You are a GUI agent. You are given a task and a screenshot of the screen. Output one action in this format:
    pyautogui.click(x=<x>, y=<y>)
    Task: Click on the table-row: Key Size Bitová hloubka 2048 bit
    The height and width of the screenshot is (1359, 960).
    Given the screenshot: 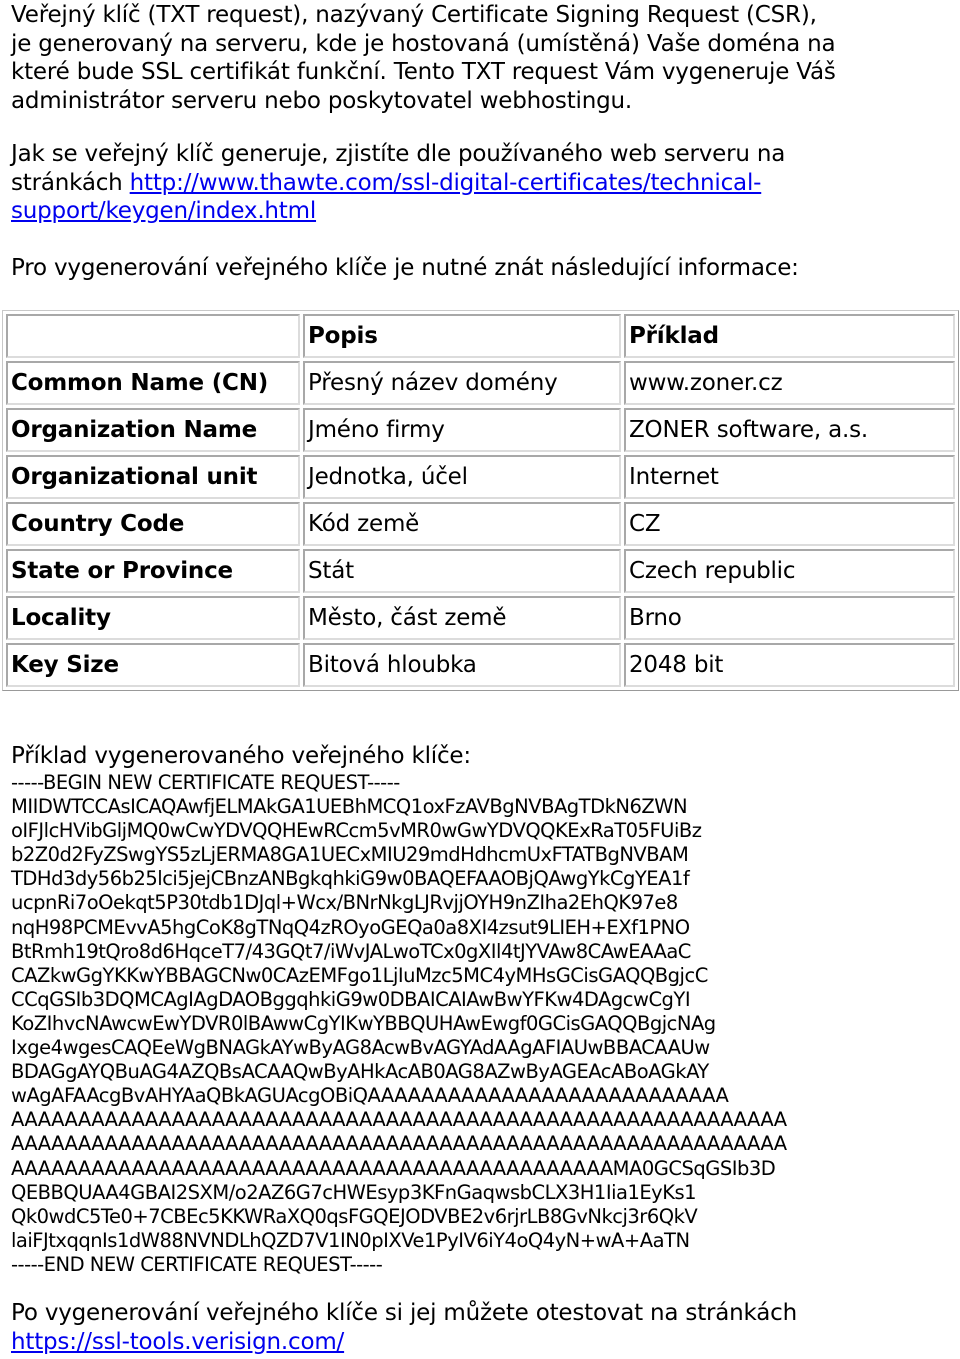 What is the action you would take?
    pyautogui.click(x=480, y=665)
    